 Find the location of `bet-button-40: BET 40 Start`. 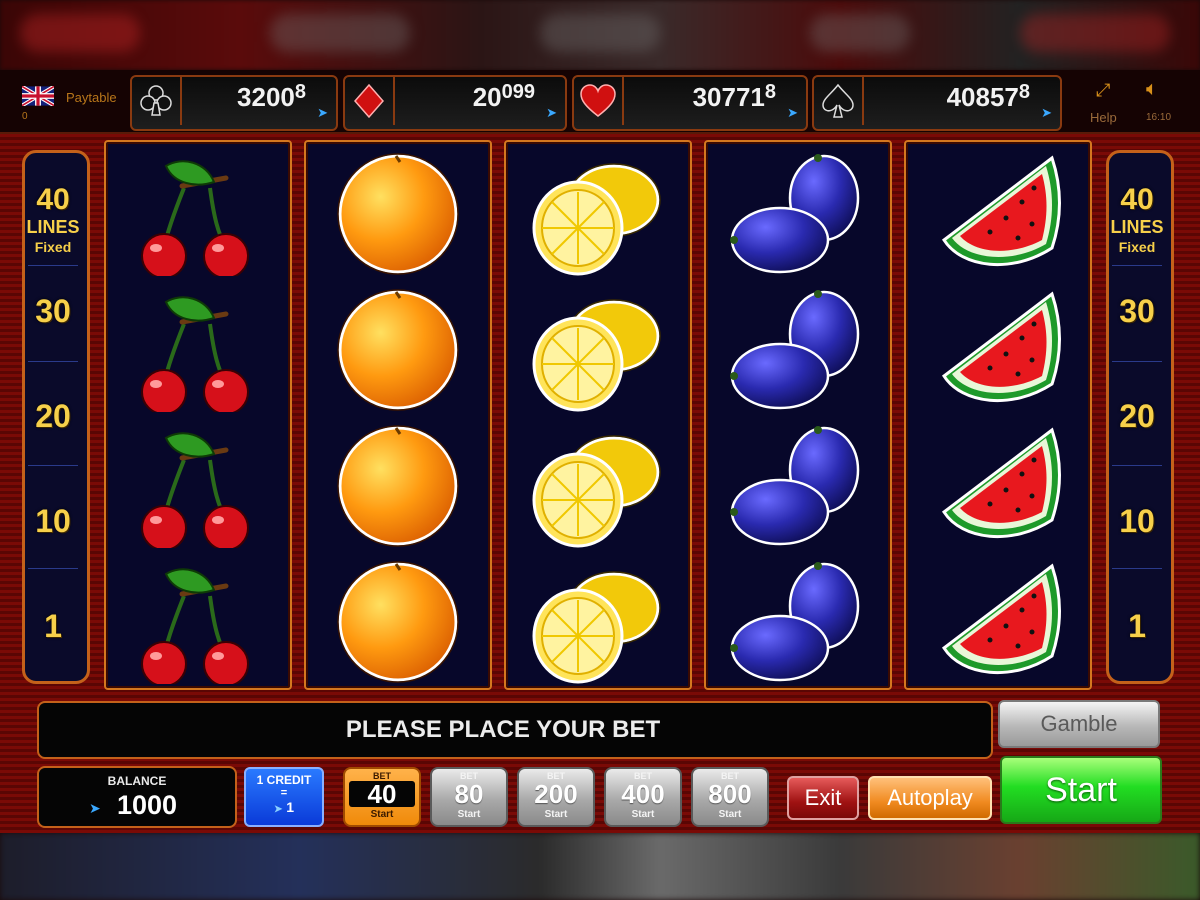

bet-button-40: BET 40 Start is located at coordinates (382, 797).